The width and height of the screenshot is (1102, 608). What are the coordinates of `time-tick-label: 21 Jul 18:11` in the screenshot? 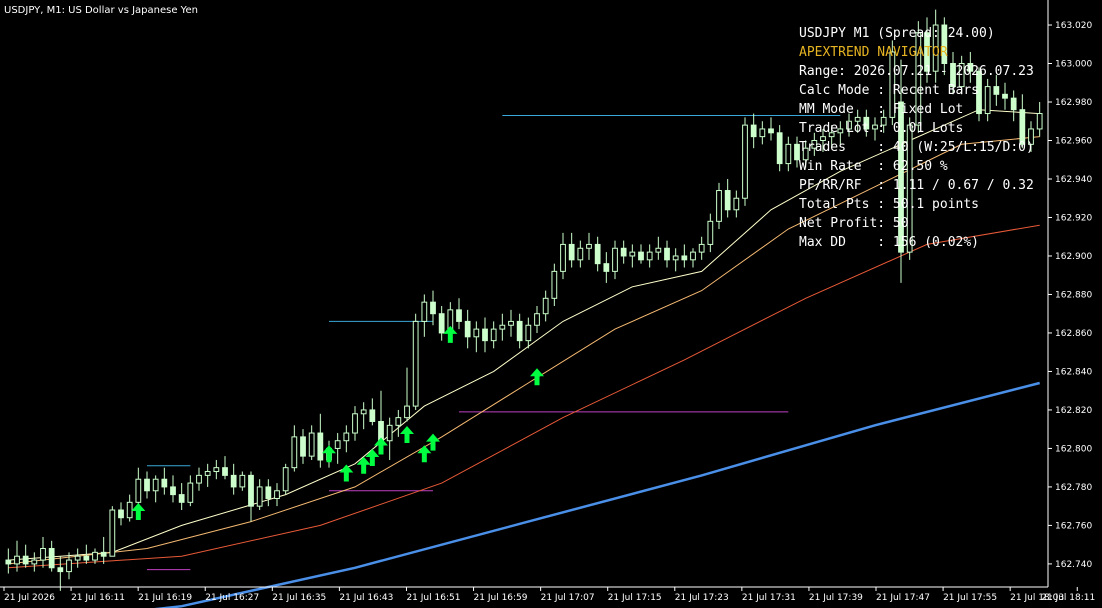 It's located at (1068, 598).